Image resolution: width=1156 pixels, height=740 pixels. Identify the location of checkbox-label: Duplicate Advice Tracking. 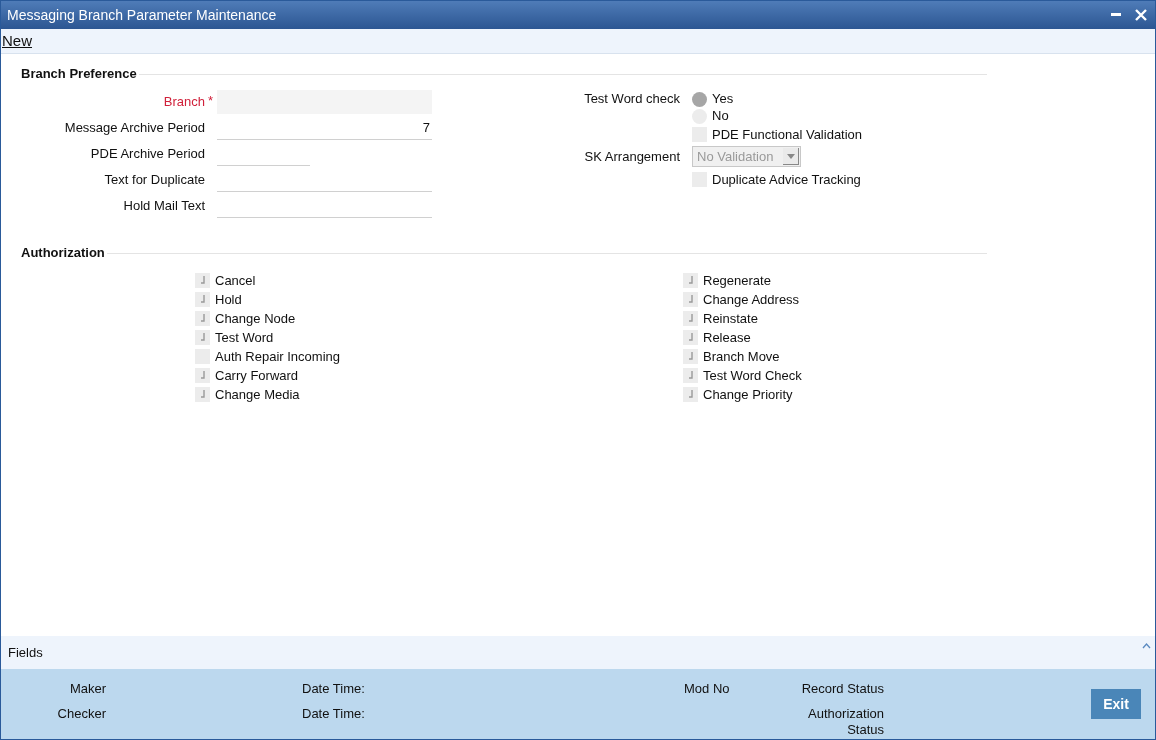
(786, 179).